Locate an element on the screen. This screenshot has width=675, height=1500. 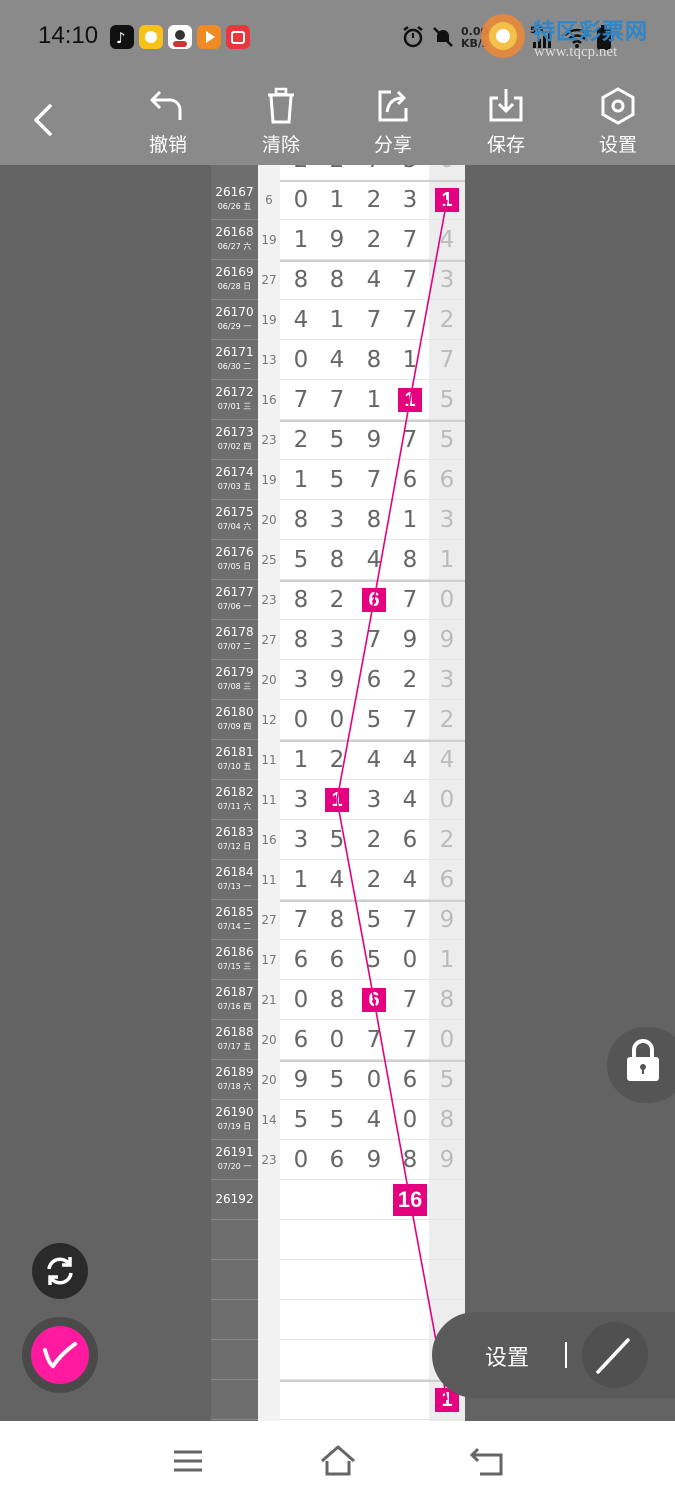
lock-button is located at coordinates (641, 1065).